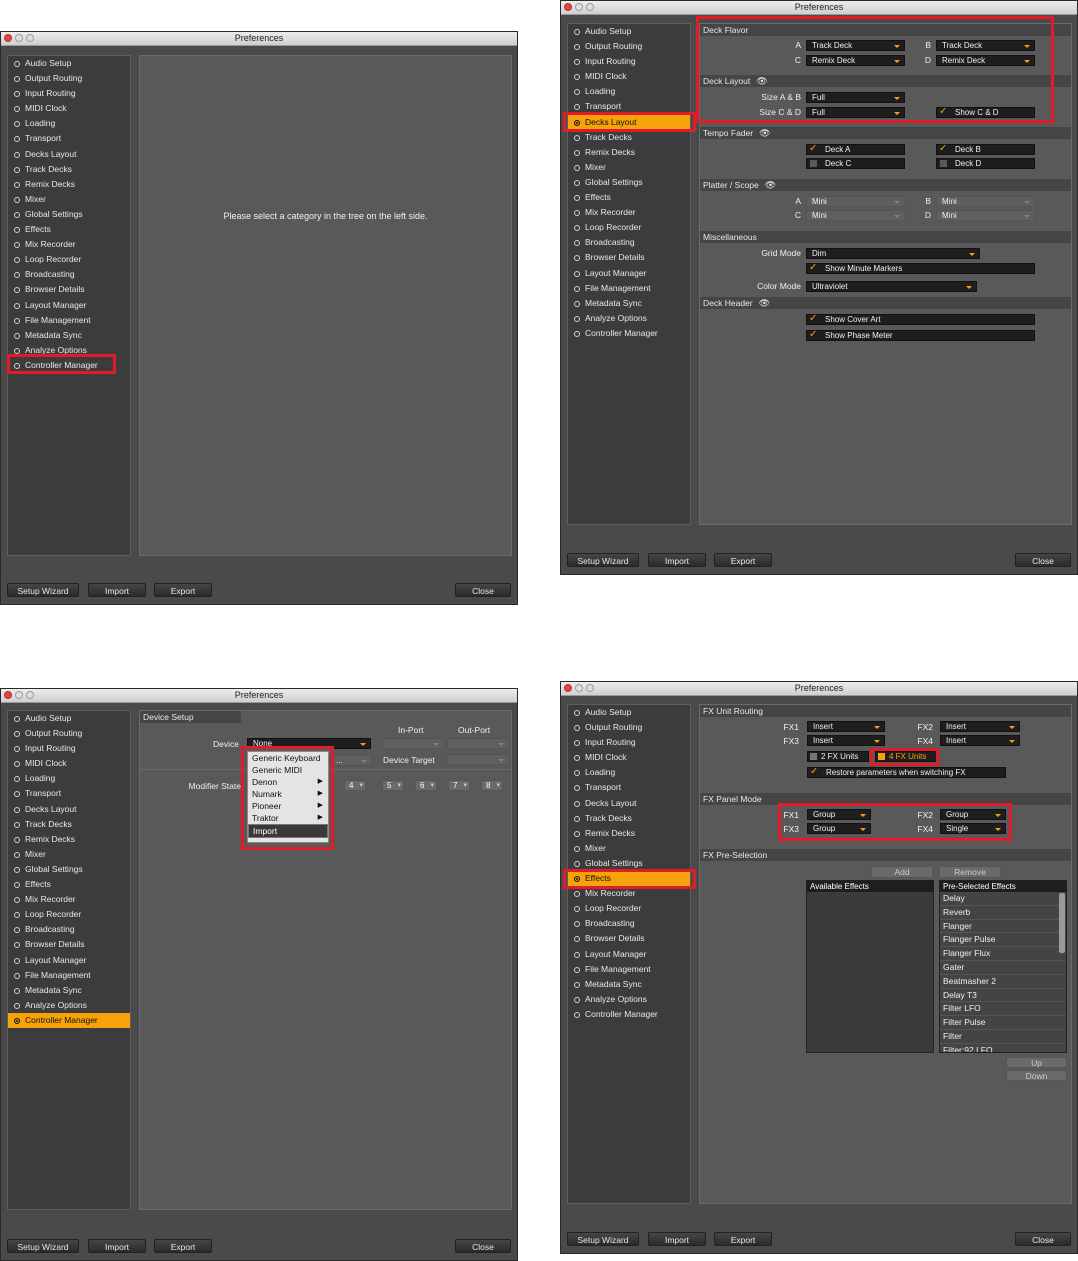  What do you see at coordinates (413, 743) in the screenshot?
I see `in-port-dropdown` at bounding box center [413, 743].